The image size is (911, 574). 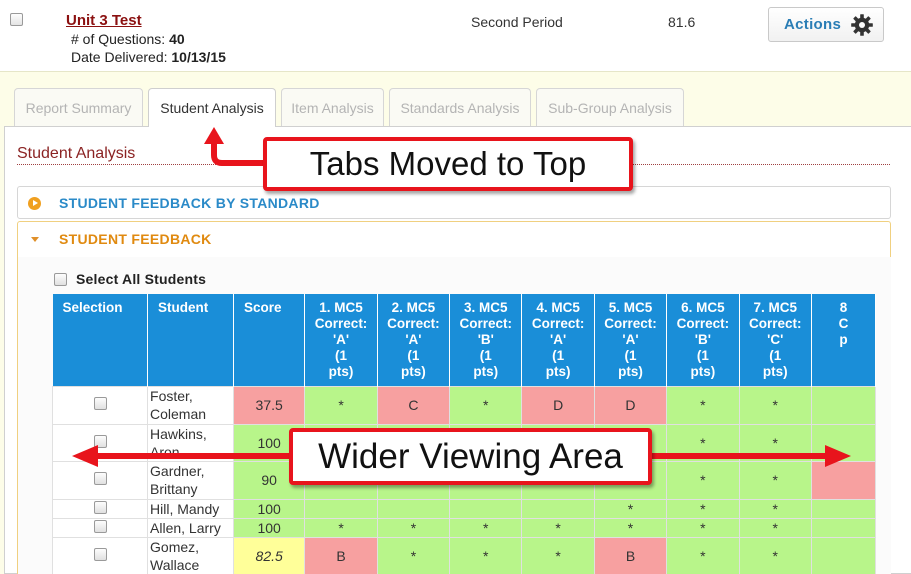 What do you see at coordinates (60, 279) in the screenshot?
I see `select-all-checkbox` at bounding box center [60, 279].